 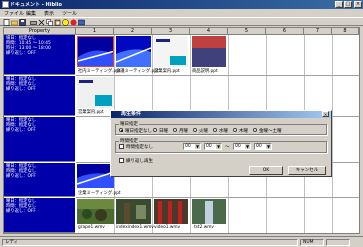 I want to click on new-icon, so click(x=6, y=22).